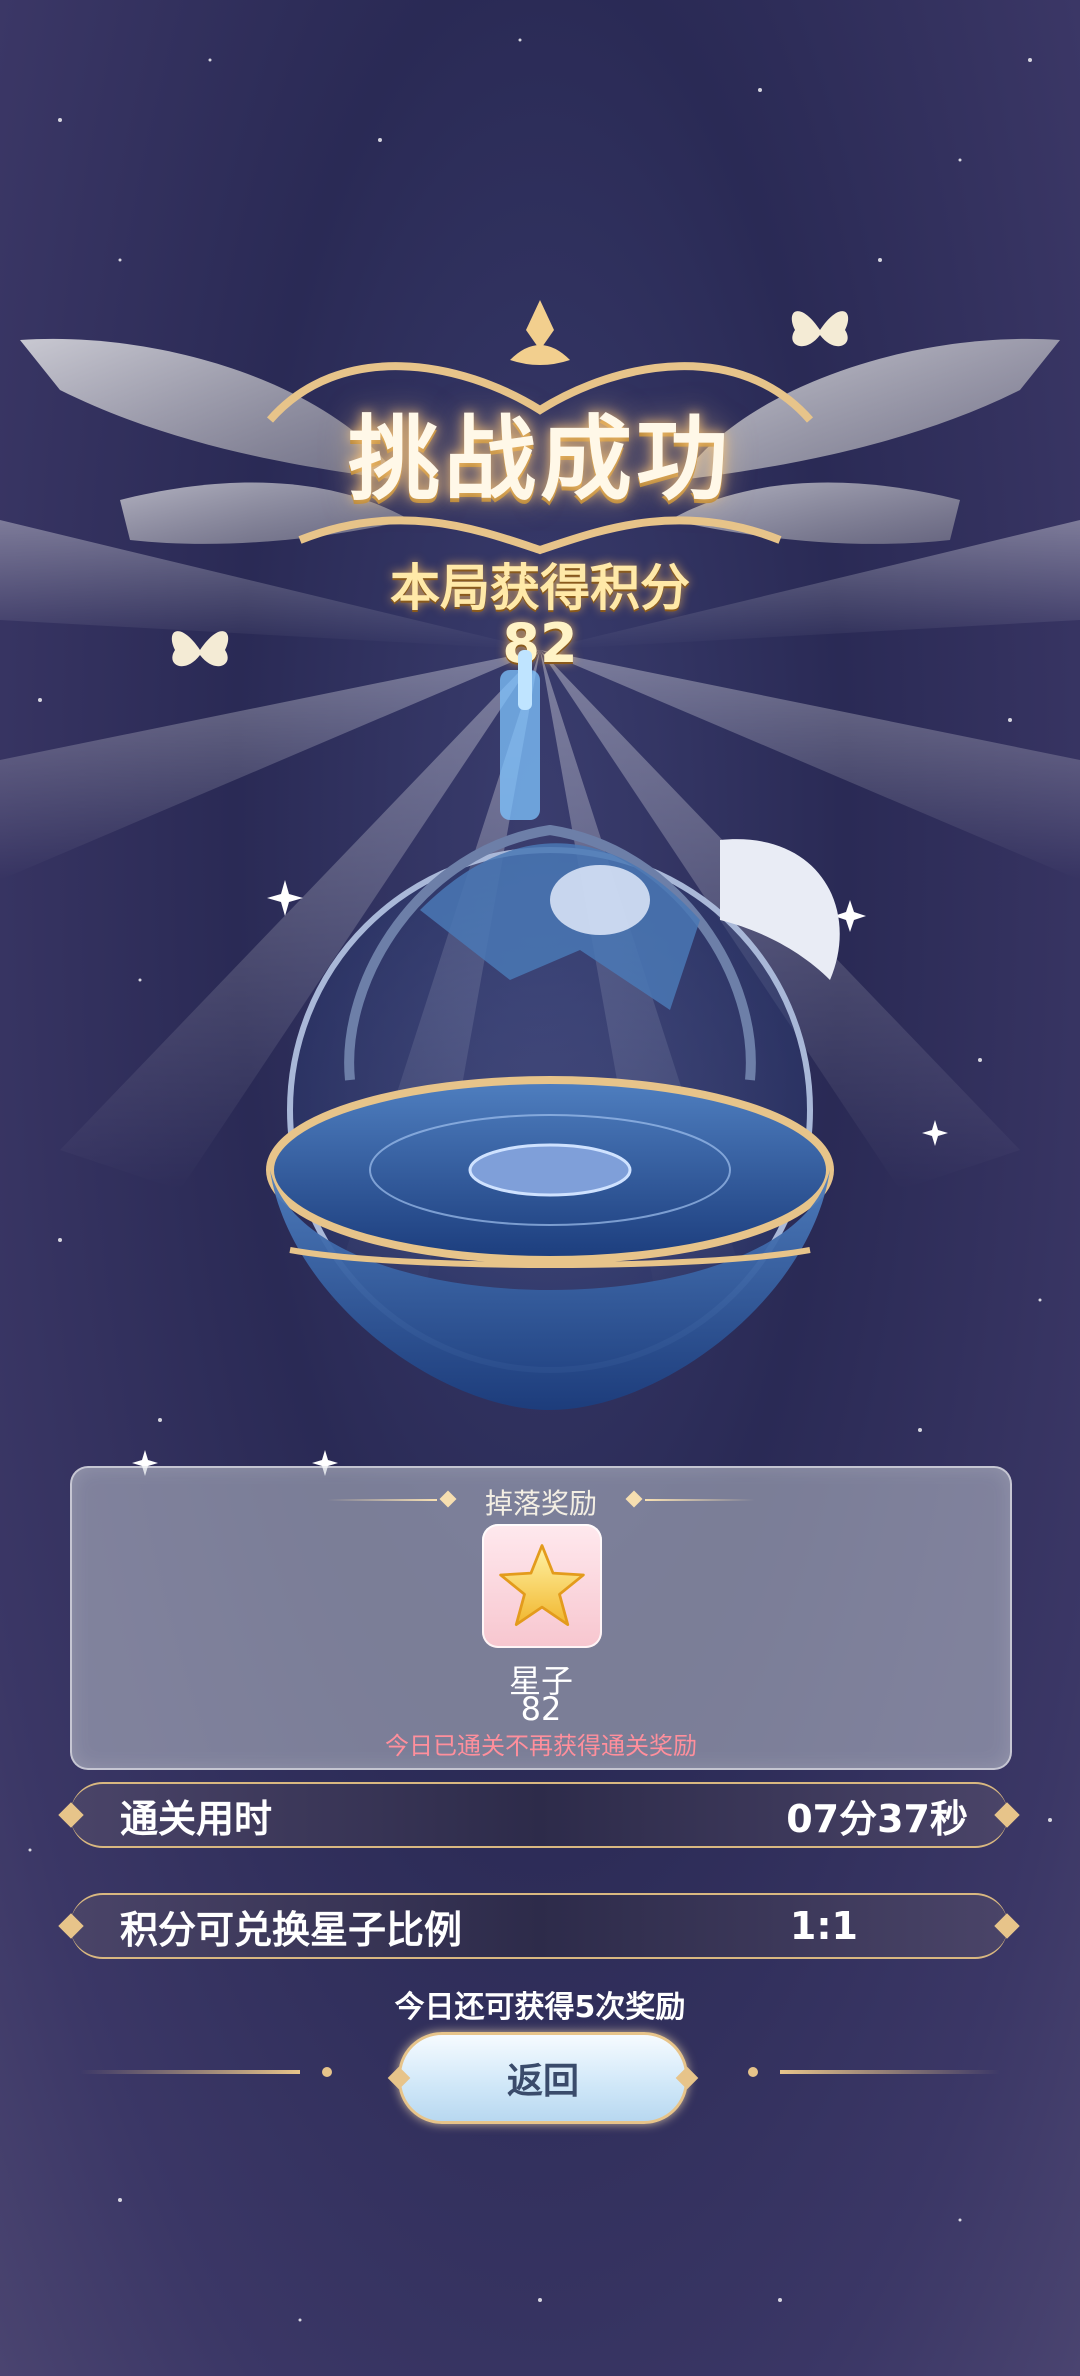  Describe the element at coordinates (823, 1926) in the screenshot. I see `exchange-ratio-value: 1:1` at that location.